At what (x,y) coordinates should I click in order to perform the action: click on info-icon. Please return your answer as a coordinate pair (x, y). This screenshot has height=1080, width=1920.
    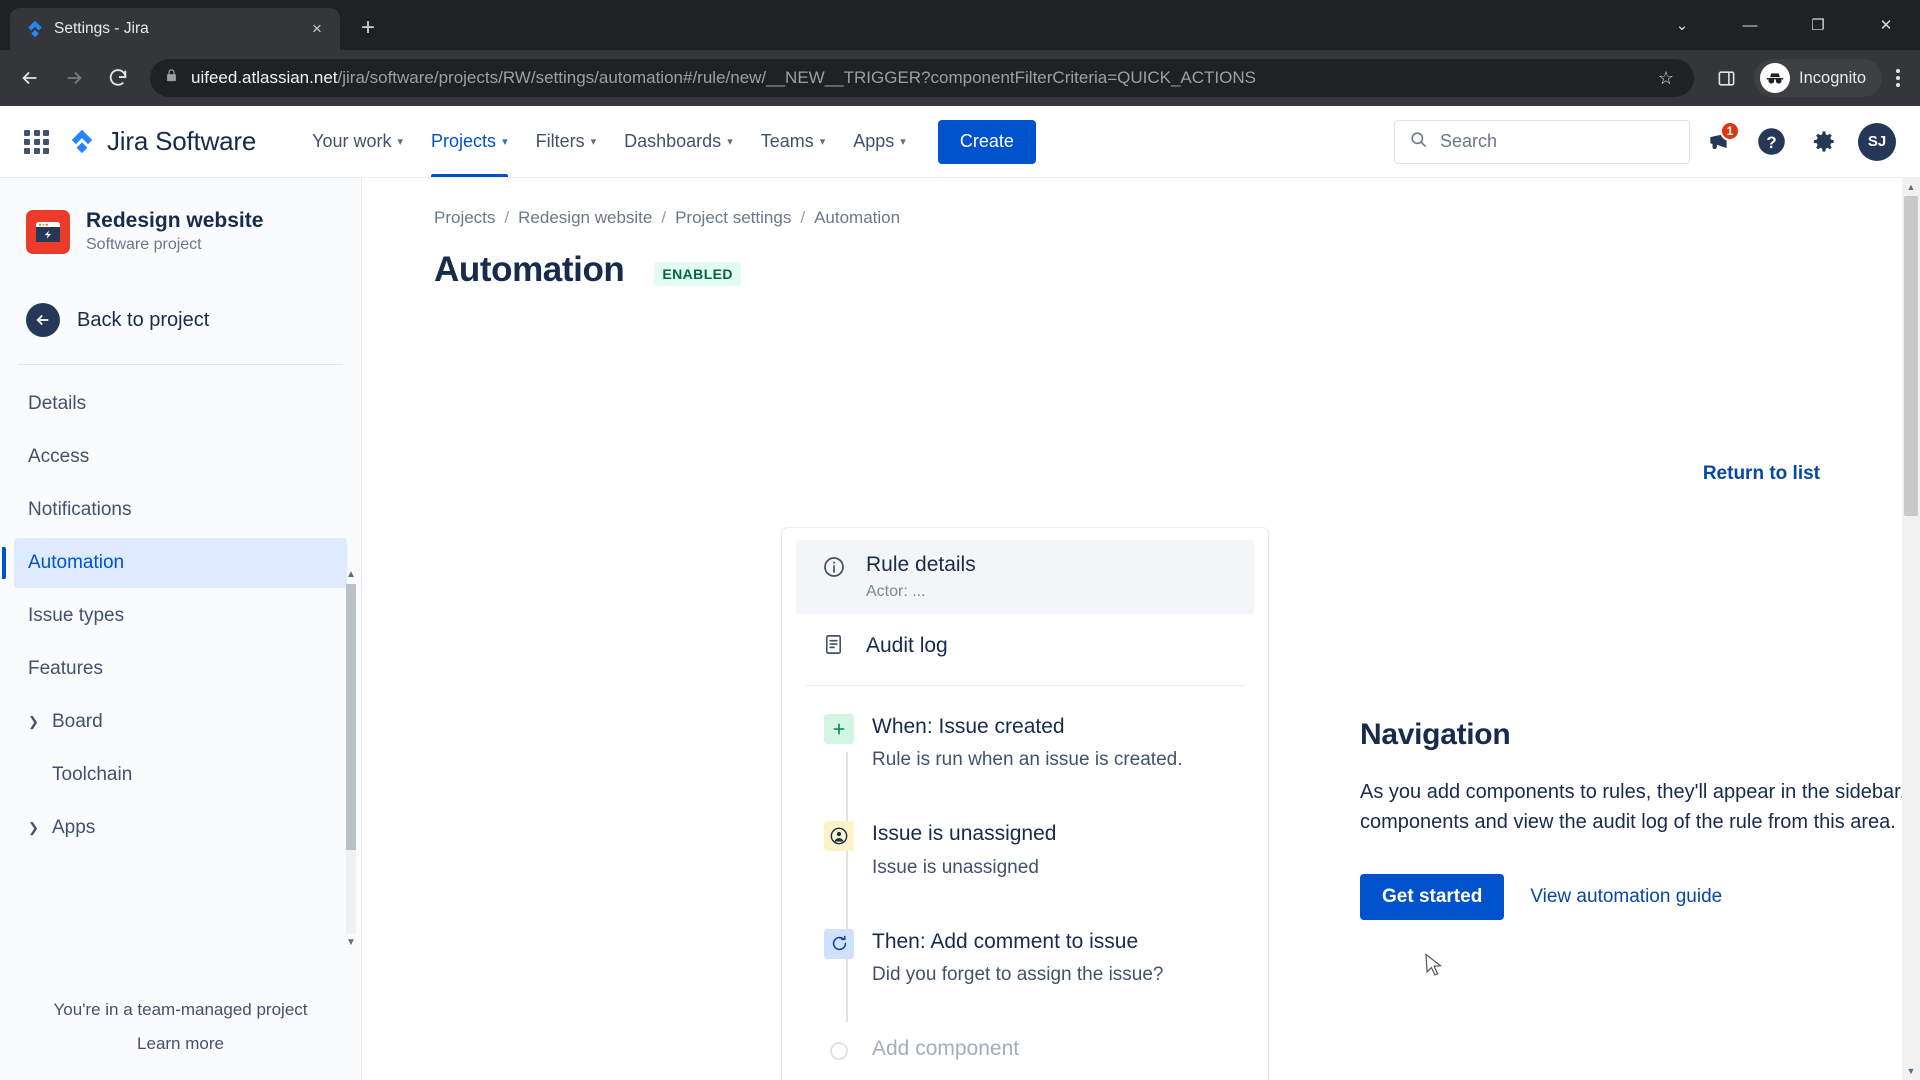
    Looking at the image, I should click on (835, 576).